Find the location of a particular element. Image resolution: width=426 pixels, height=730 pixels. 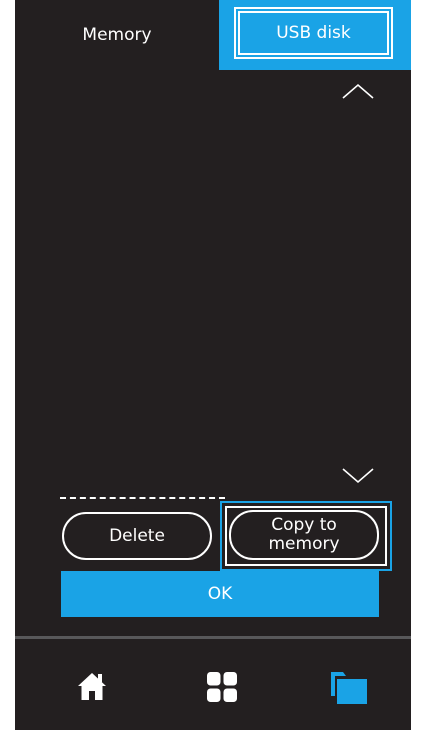

chevron-up-icon is located at coordinates (358, 91).